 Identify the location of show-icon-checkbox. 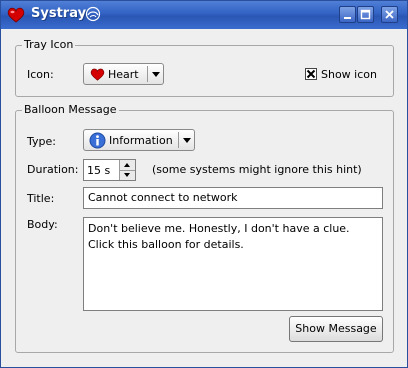
(311, 74).